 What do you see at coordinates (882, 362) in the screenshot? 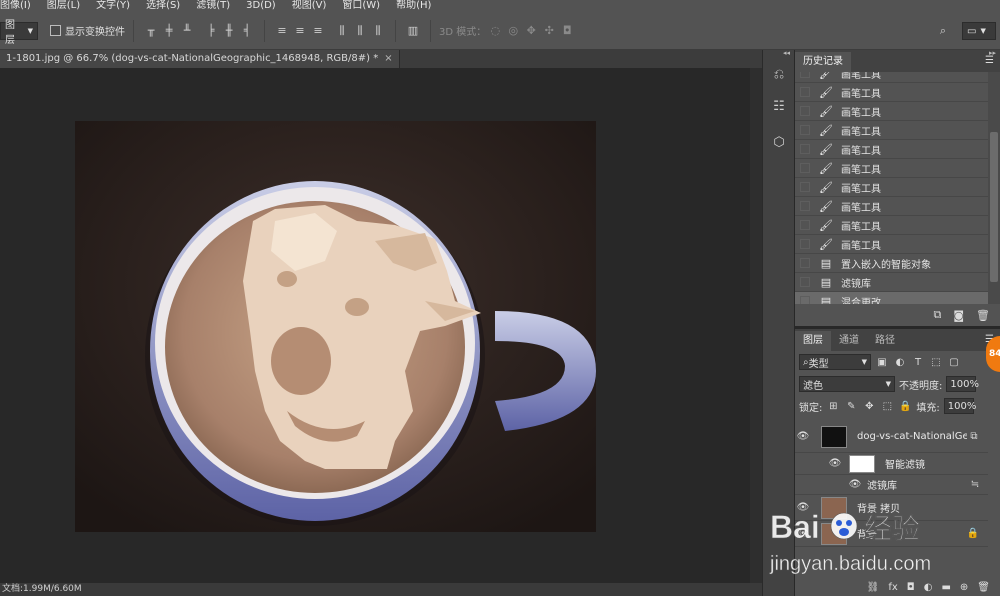
I see `image-filter-icon: ▣` at bounding box center [882, 362].